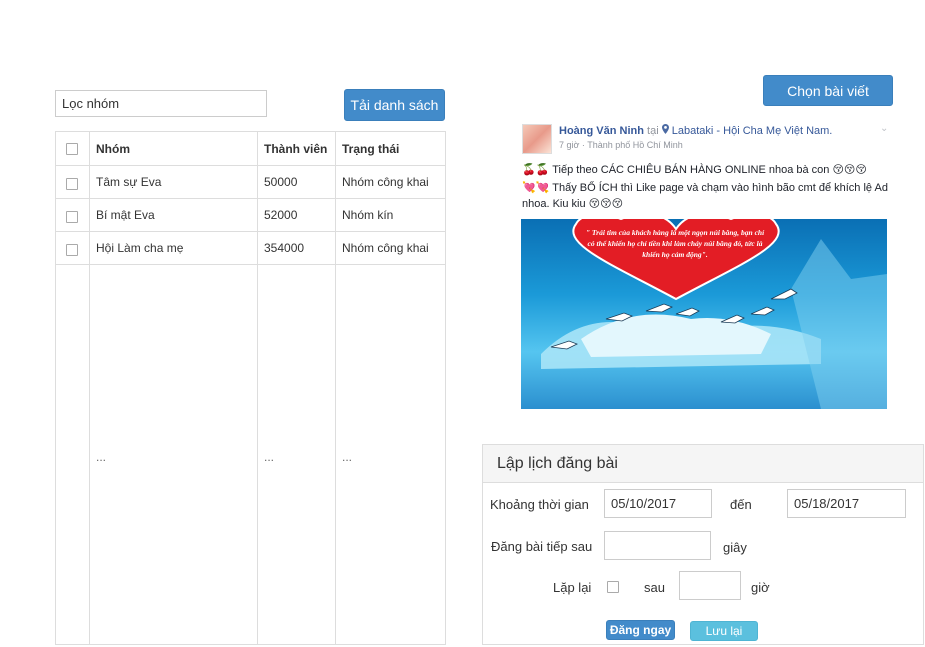  What do you see at coordinates (129, 182) in the screenshot?
I see `group-name: Tâm sự Eva` at bounding box center [129, 182].